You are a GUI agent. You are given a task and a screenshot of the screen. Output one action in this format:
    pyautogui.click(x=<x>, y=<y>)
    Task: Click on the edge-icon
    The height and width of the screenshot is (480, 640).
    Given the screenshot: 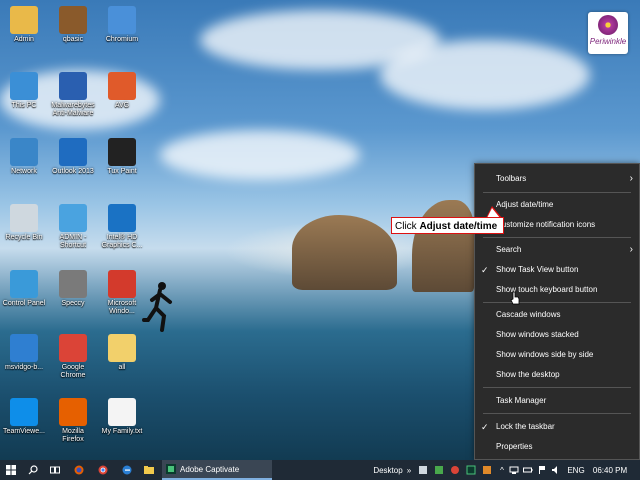 What is the action you would take?
    pyautogui.click(x=127, y=470)
    